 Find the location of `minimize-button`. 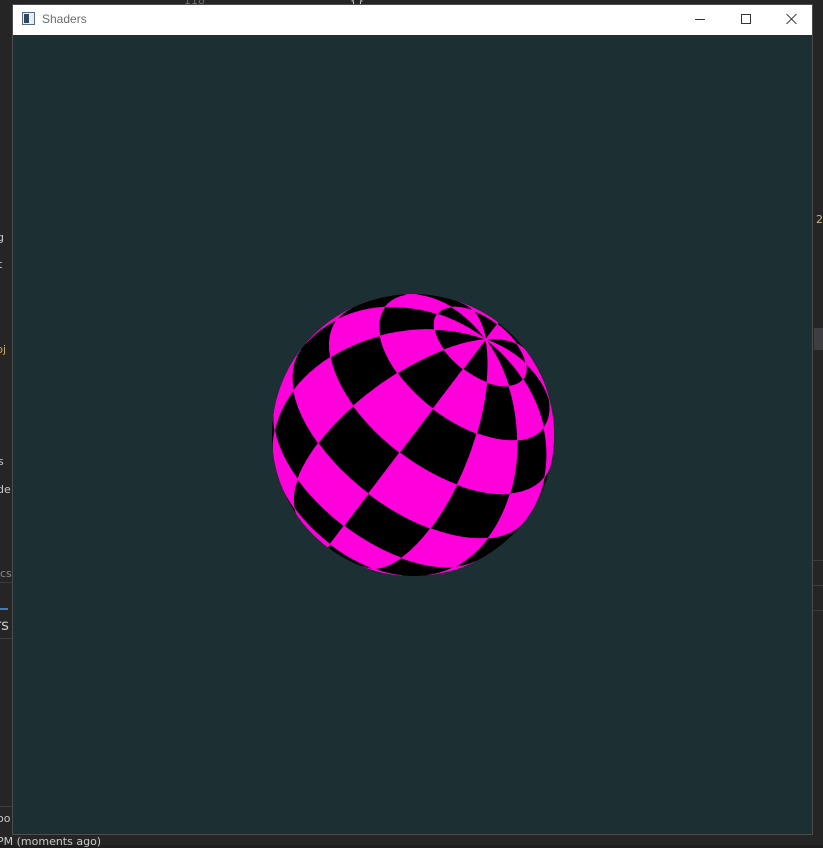

minimize-button is located at coordinates (700, 20).